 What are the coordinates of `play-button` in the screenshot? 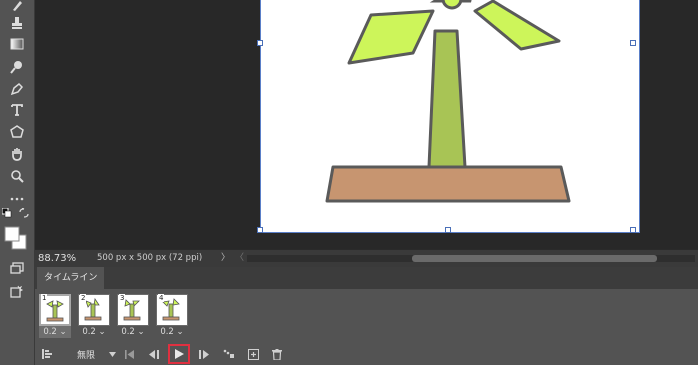 It's located at (179, 354).